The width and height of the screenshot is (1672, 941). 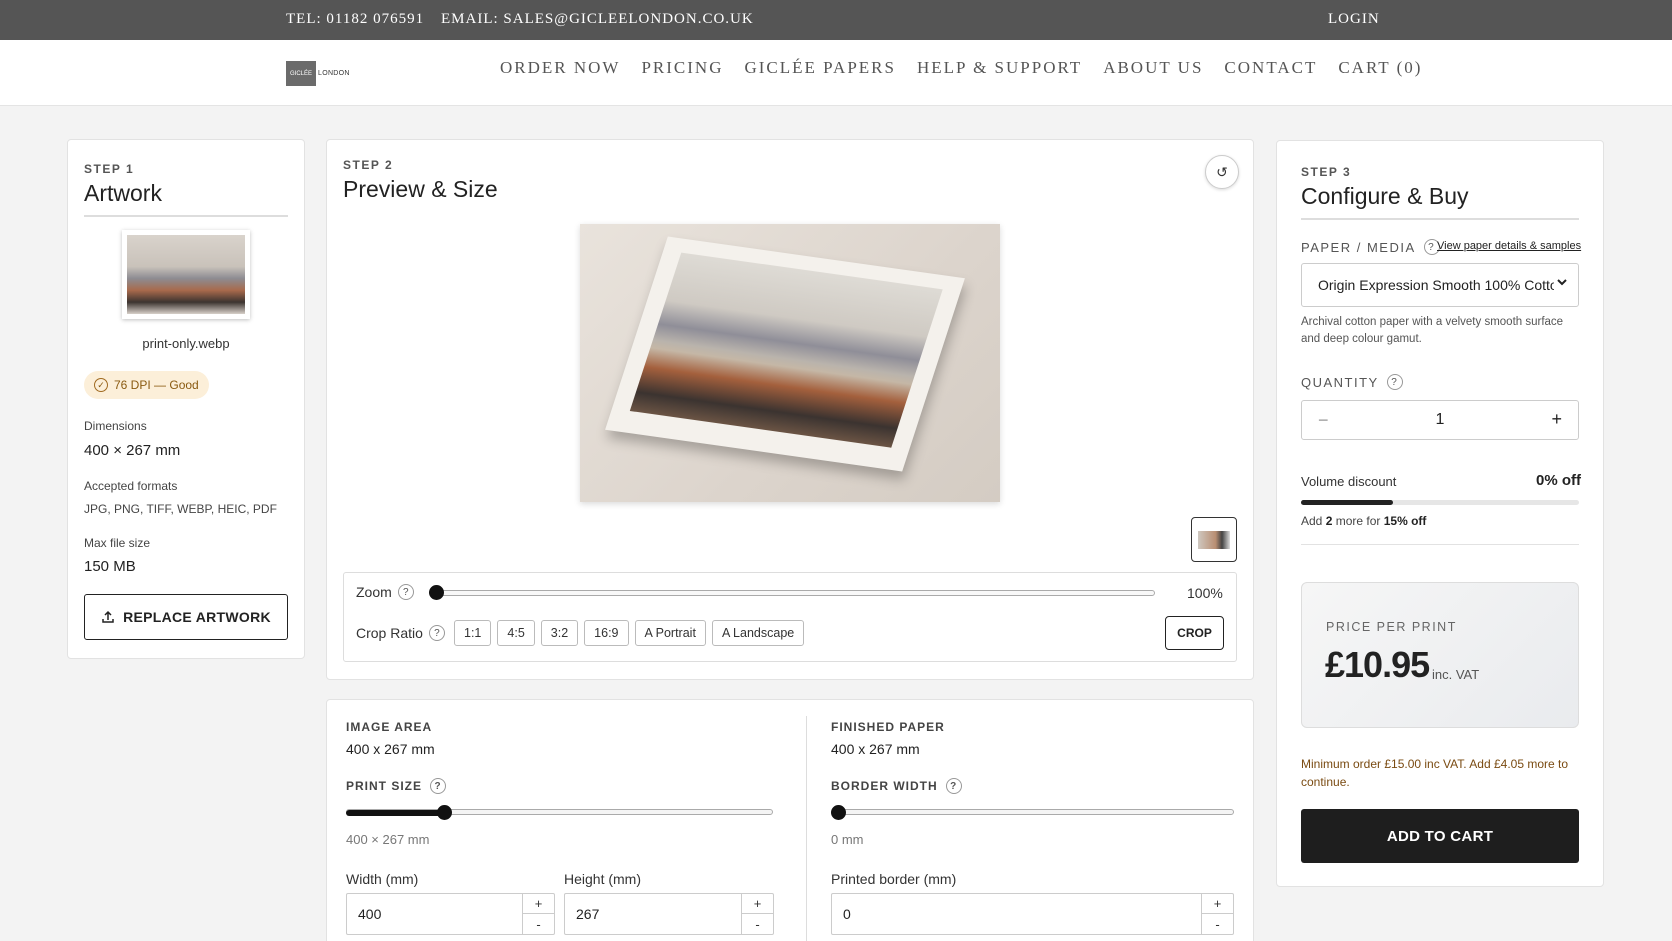 I want to click on dpi-badge-text: 76 DPI — Good, so click(x=156, y=385).